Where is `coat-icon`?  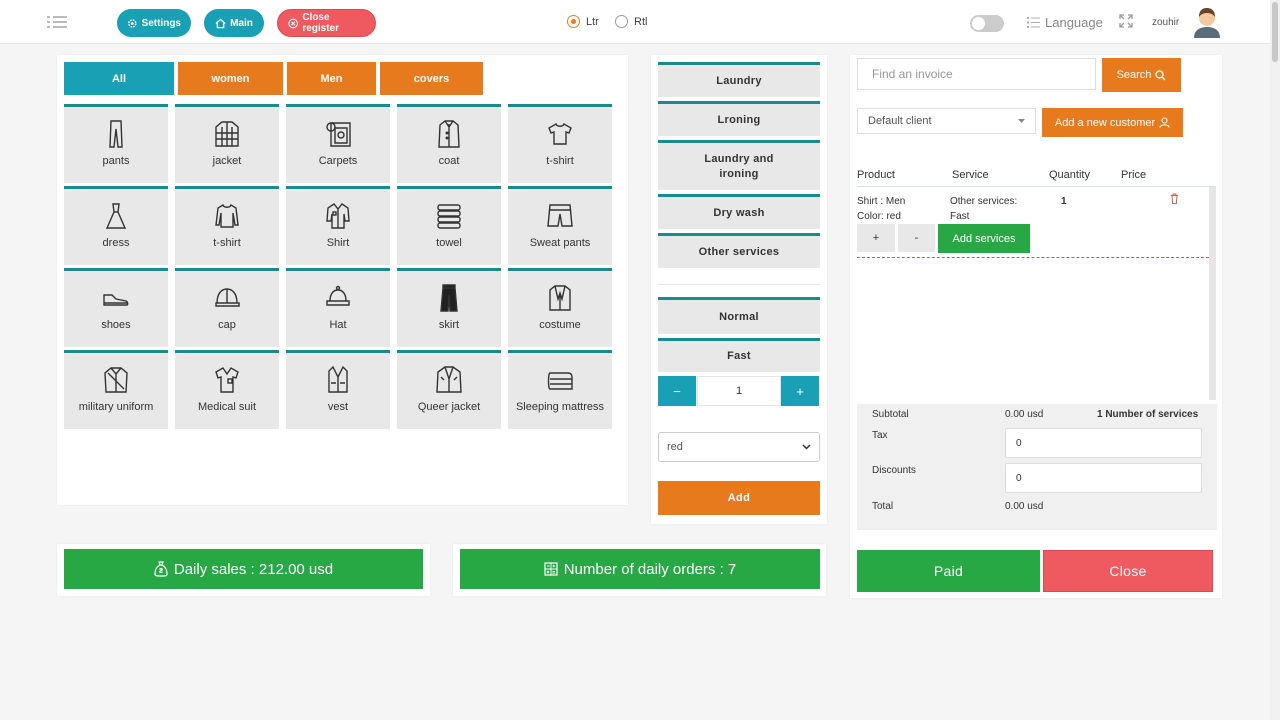 coat-icon is located at coordinates (449, 134).